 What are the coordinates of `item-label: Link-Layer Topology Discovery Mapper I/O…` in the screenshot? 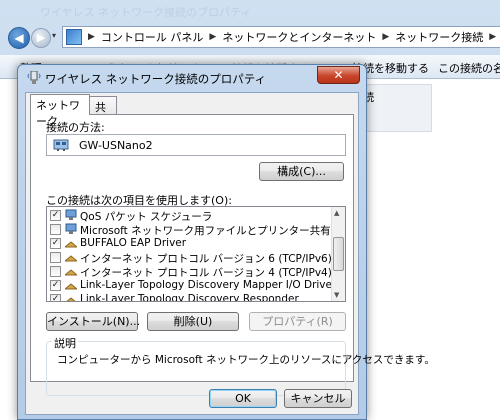 It's located at (208, 285).